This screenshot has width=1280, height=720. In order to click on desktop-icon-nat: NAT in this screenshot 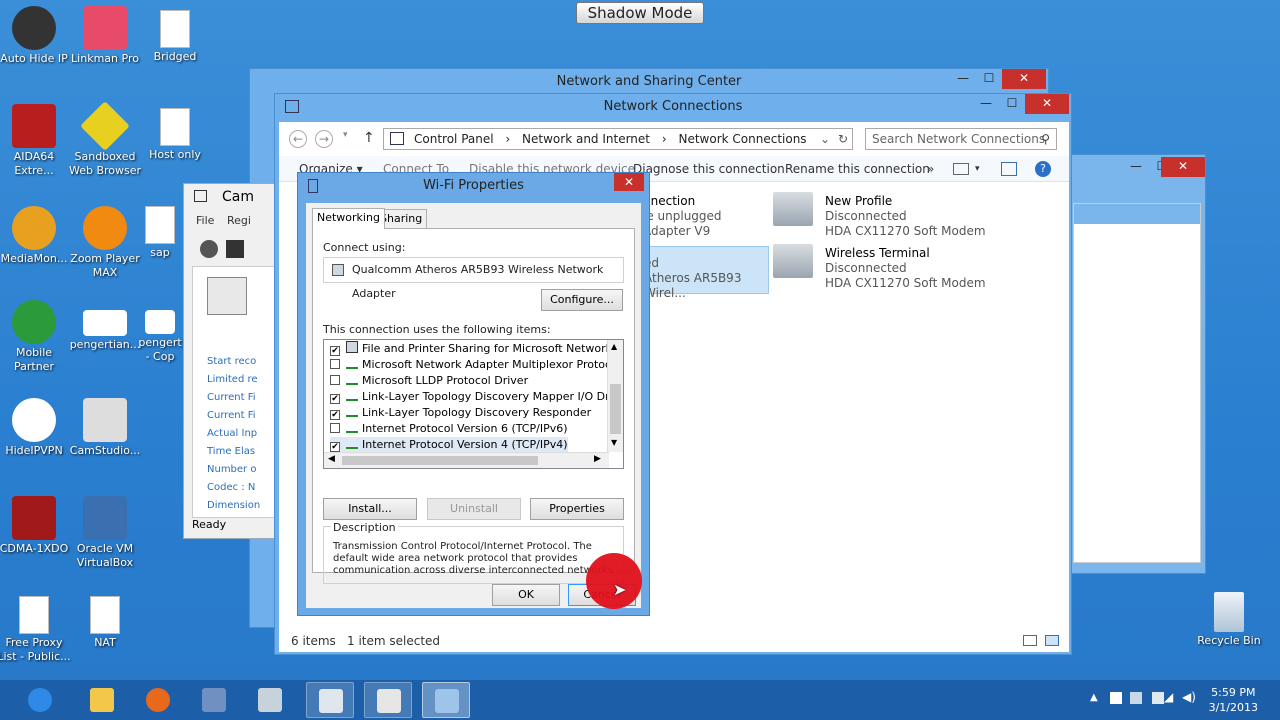, I will do `click(105, 623)`.